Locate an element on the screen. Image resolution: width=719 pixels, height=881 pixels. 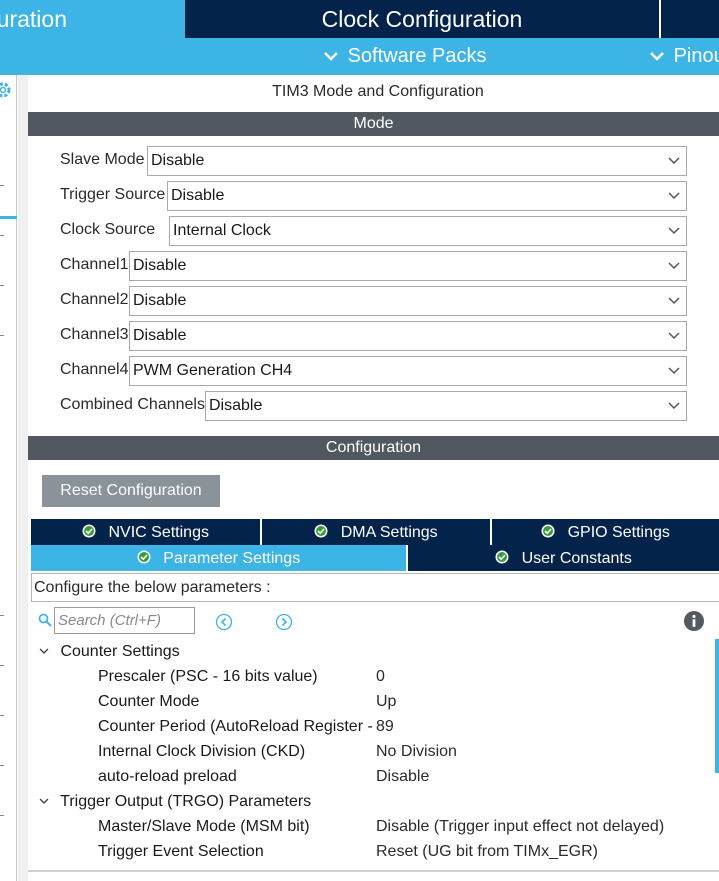
software-packs-label: Software Packs is located at coordinates (417, 56).